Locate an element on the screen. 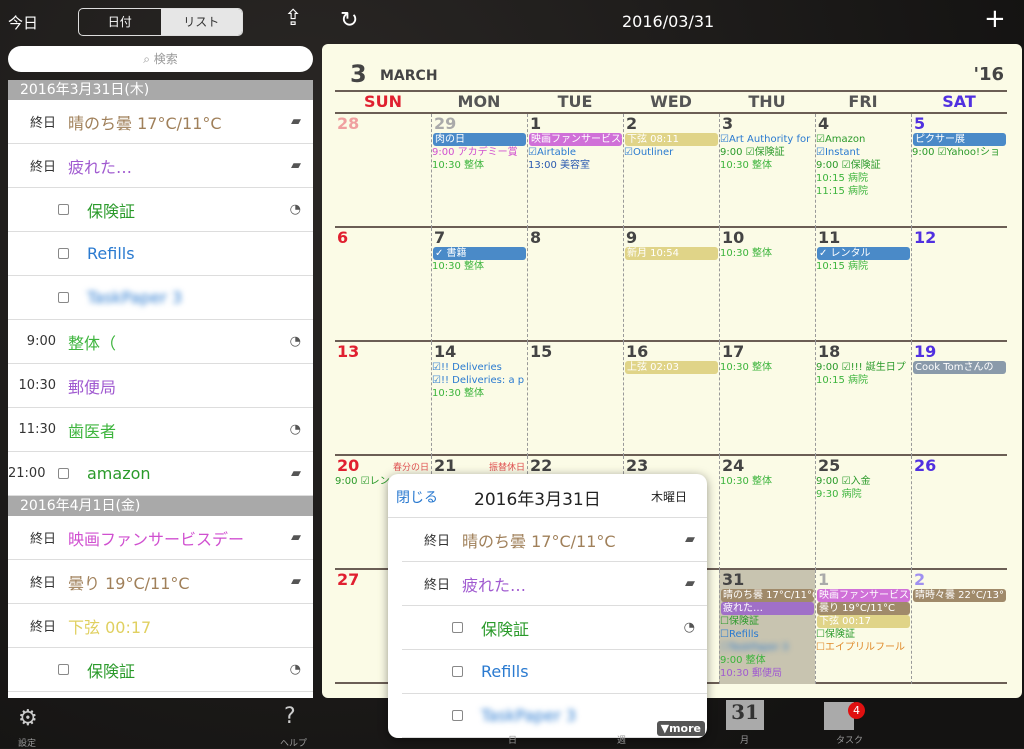  day-cell: 18 9:00 ☑!!! 誕生日プ 10:15 病院 is located at coordinates (863, 399).